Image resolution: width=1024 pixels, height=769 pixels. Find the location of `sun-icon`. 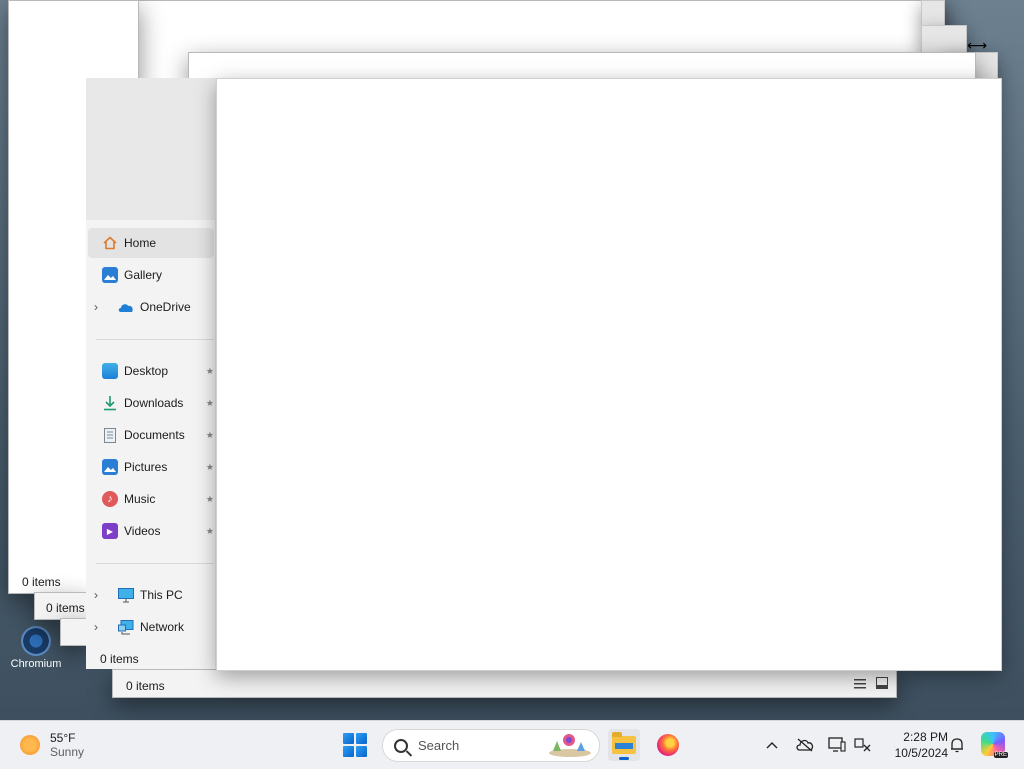

sun-icon is located at coordinates (30, 745).